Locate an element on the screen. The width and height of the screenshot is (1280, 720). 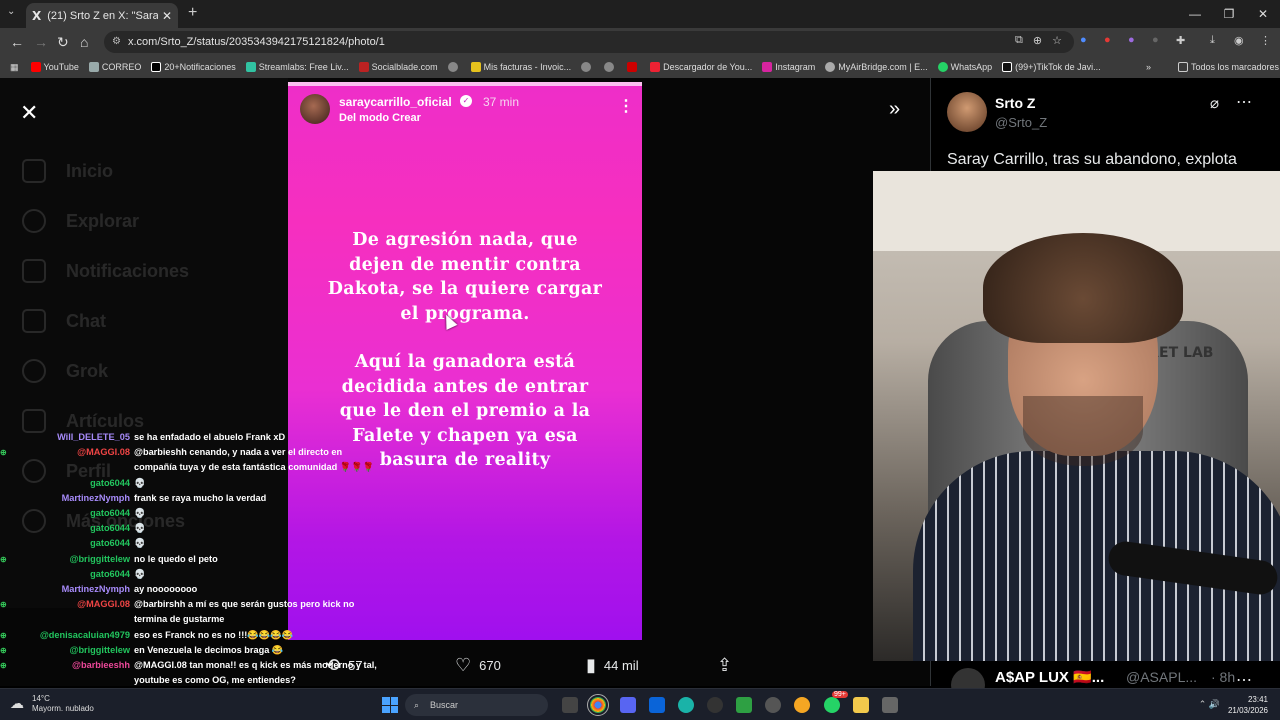
close-window-button: ✕ is located at coordinates (1263, 14).